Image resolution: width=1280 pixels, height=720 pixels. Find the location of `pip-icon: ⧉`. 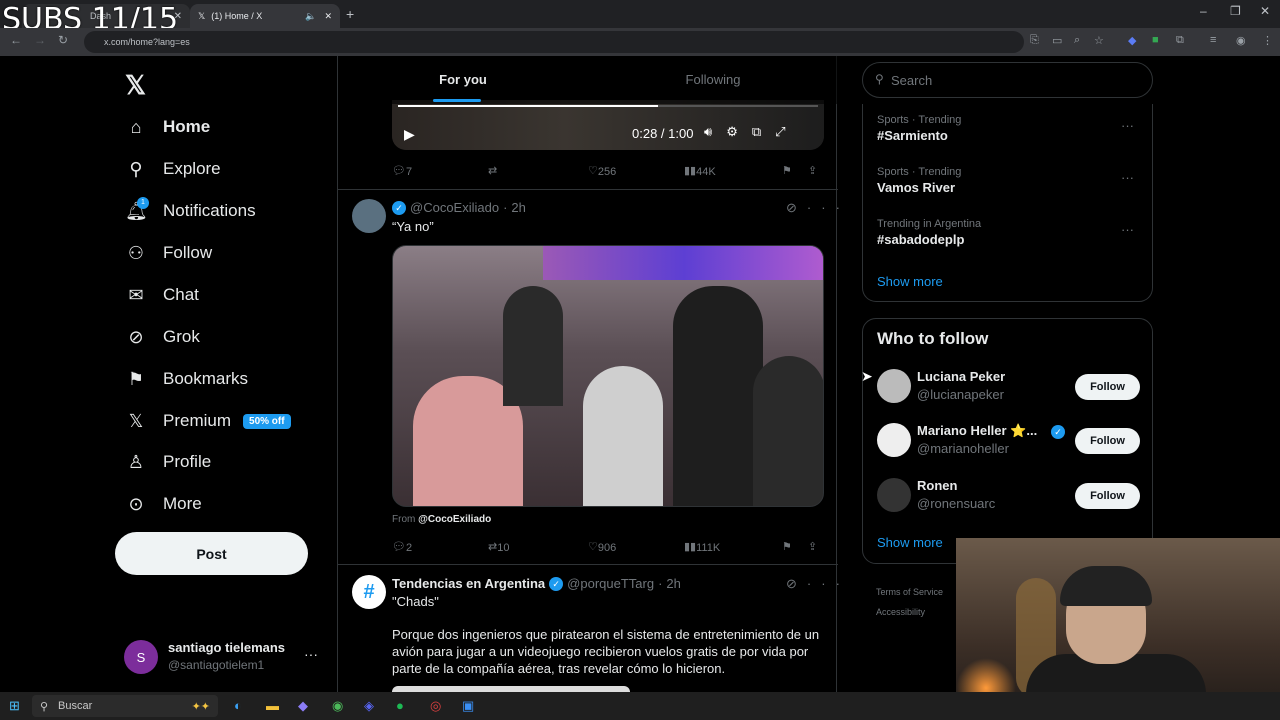

pip-icon: ⧉ is located at coordinates (763, 131).